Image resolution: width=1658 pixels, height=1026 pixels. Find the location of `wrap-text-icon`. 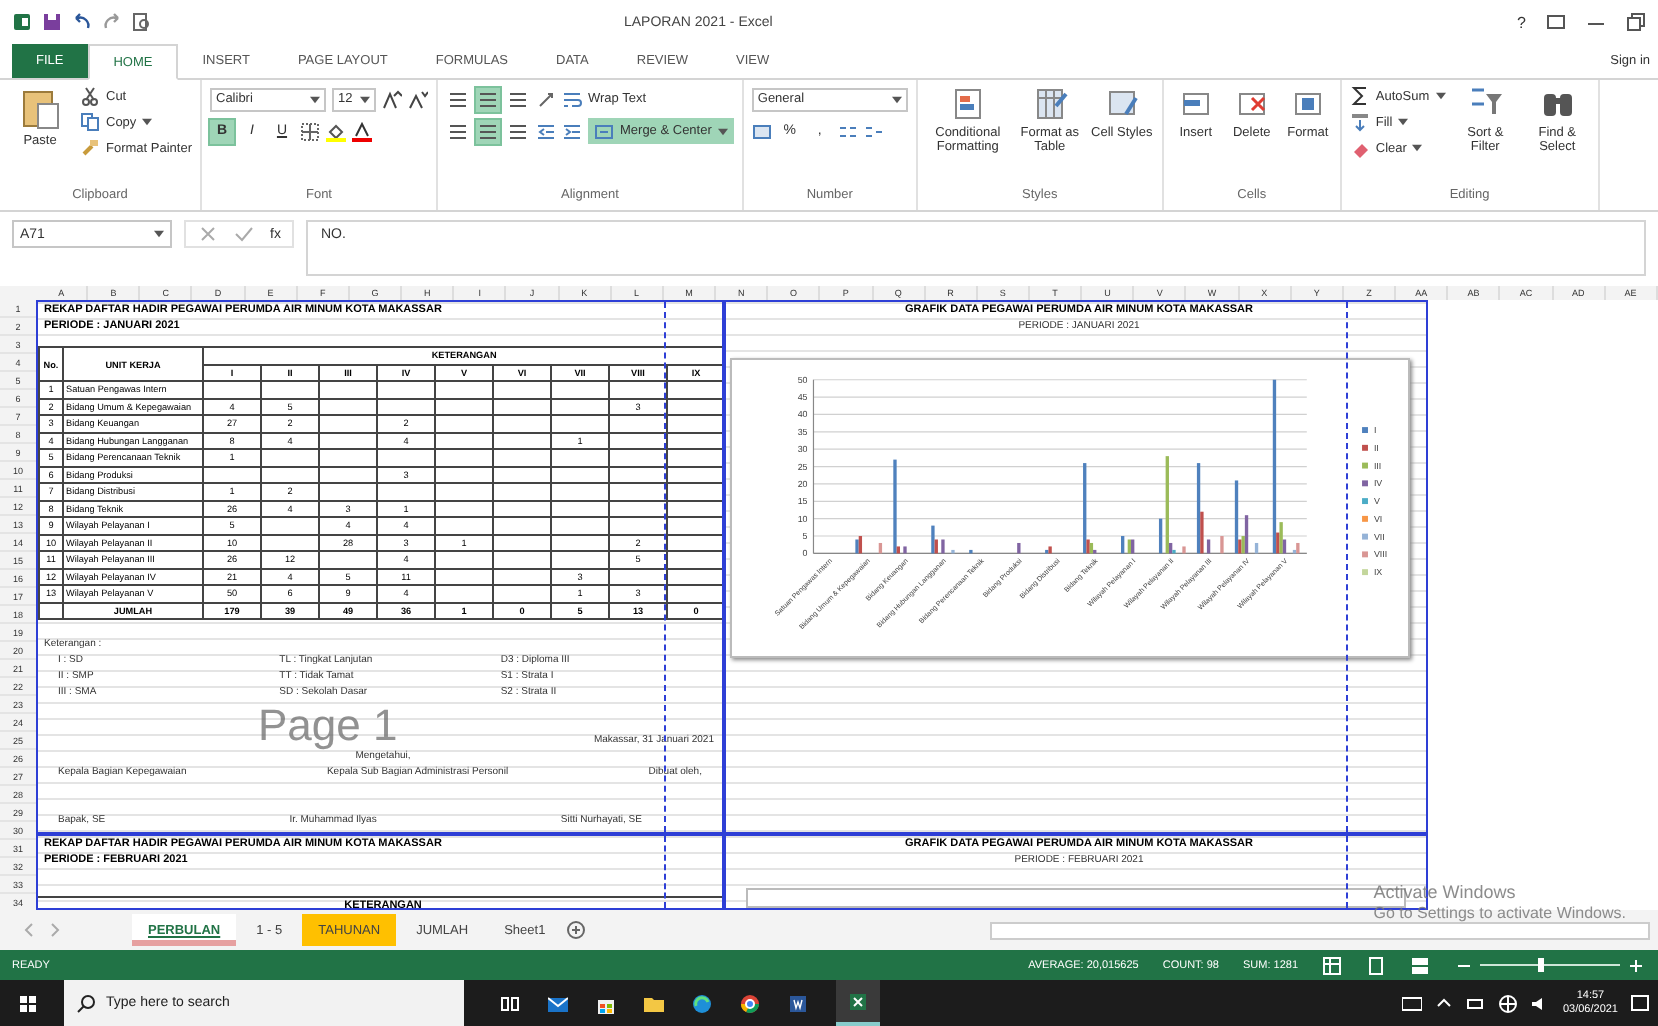

wrap-text-icon is located at coordinates (572, 99).